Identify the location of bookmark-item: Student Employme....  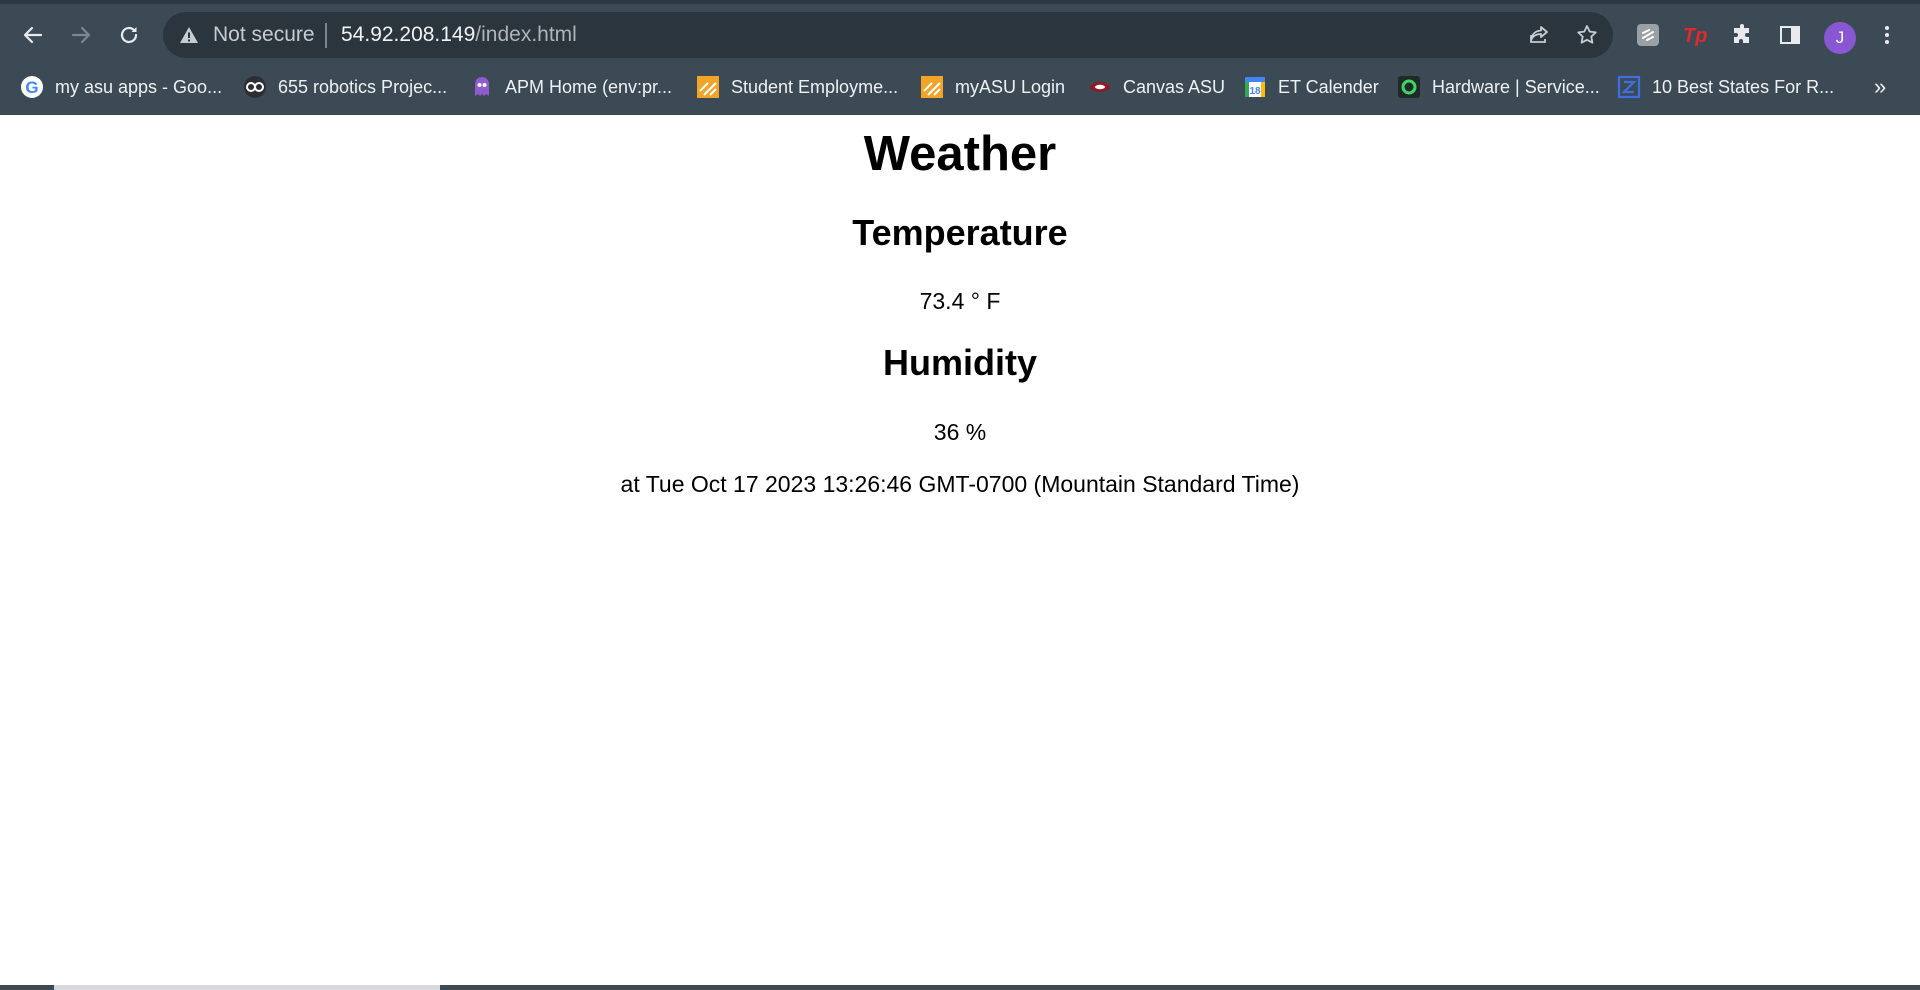
(797, 87).